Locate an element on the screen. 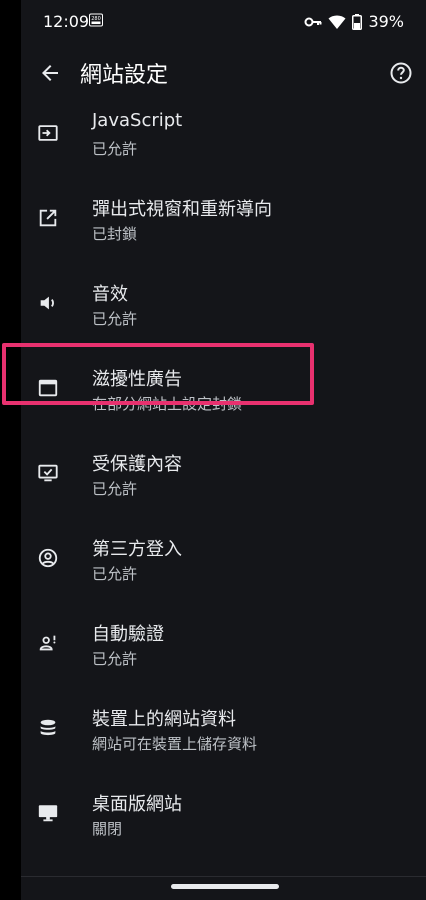 The image size is (426, 900). item-title: 裝置上的網站資料 is located at coordinates (164, 719).